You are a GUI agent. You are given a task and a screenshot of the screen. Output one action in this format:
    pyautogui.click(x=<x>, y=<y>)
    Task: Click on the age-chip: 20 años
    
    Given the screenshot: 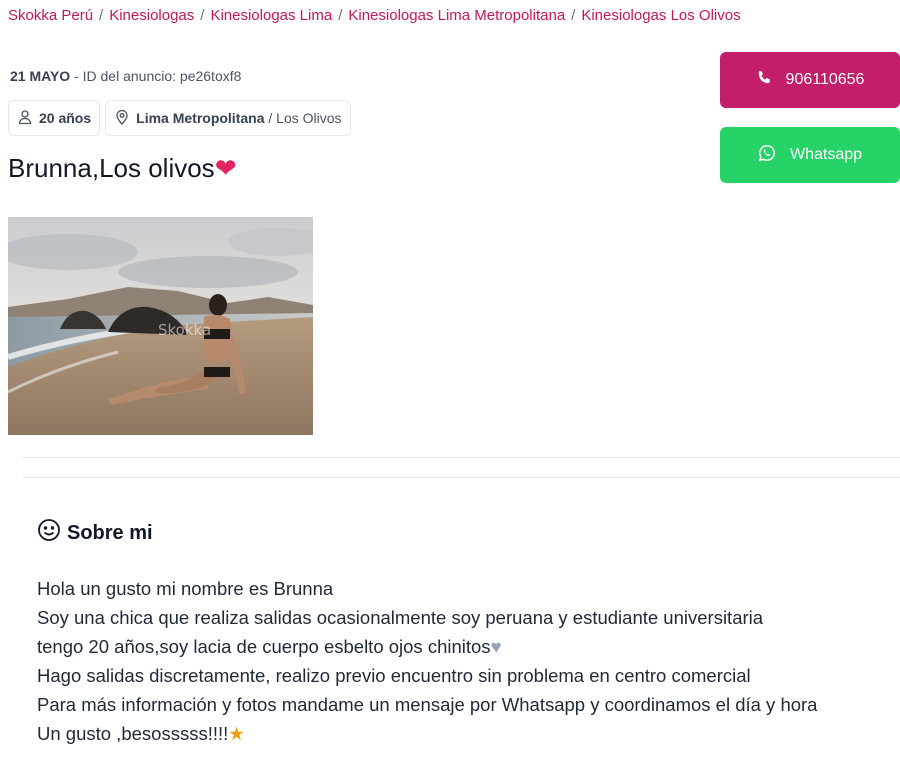 What is the action you would take?
    pyautogui.click(x=54, y=118)
    